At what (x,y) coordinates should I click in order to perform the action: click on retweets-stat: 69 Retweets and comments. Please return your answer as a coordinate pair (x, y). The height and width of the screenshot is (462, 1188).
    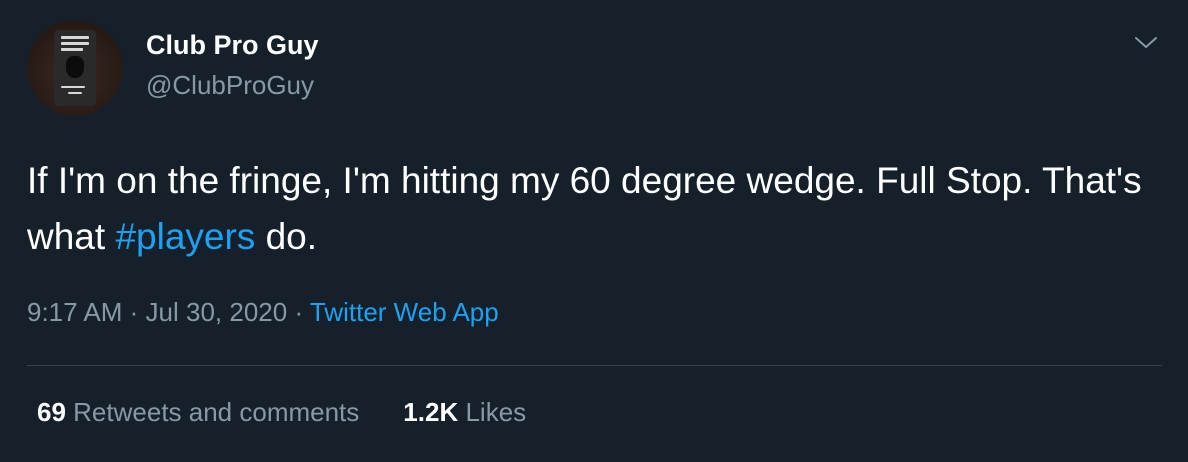
    Looking at the image, I should click on (198, 412).